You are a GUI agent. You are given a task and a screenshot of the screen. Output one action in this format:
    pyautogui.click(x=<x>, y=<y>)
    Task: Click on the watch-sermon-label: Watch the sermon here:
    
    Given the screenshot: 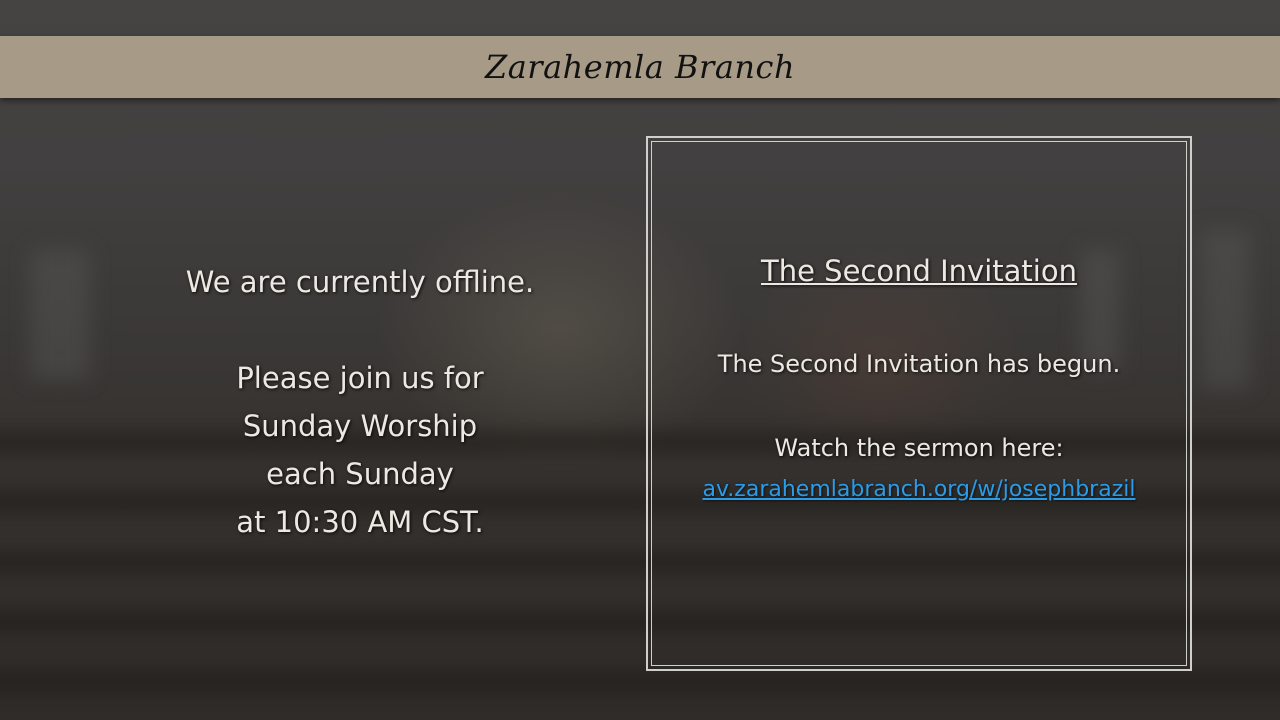 What is the action you would take?
    pyautogui.click(x=919, y=448)
    